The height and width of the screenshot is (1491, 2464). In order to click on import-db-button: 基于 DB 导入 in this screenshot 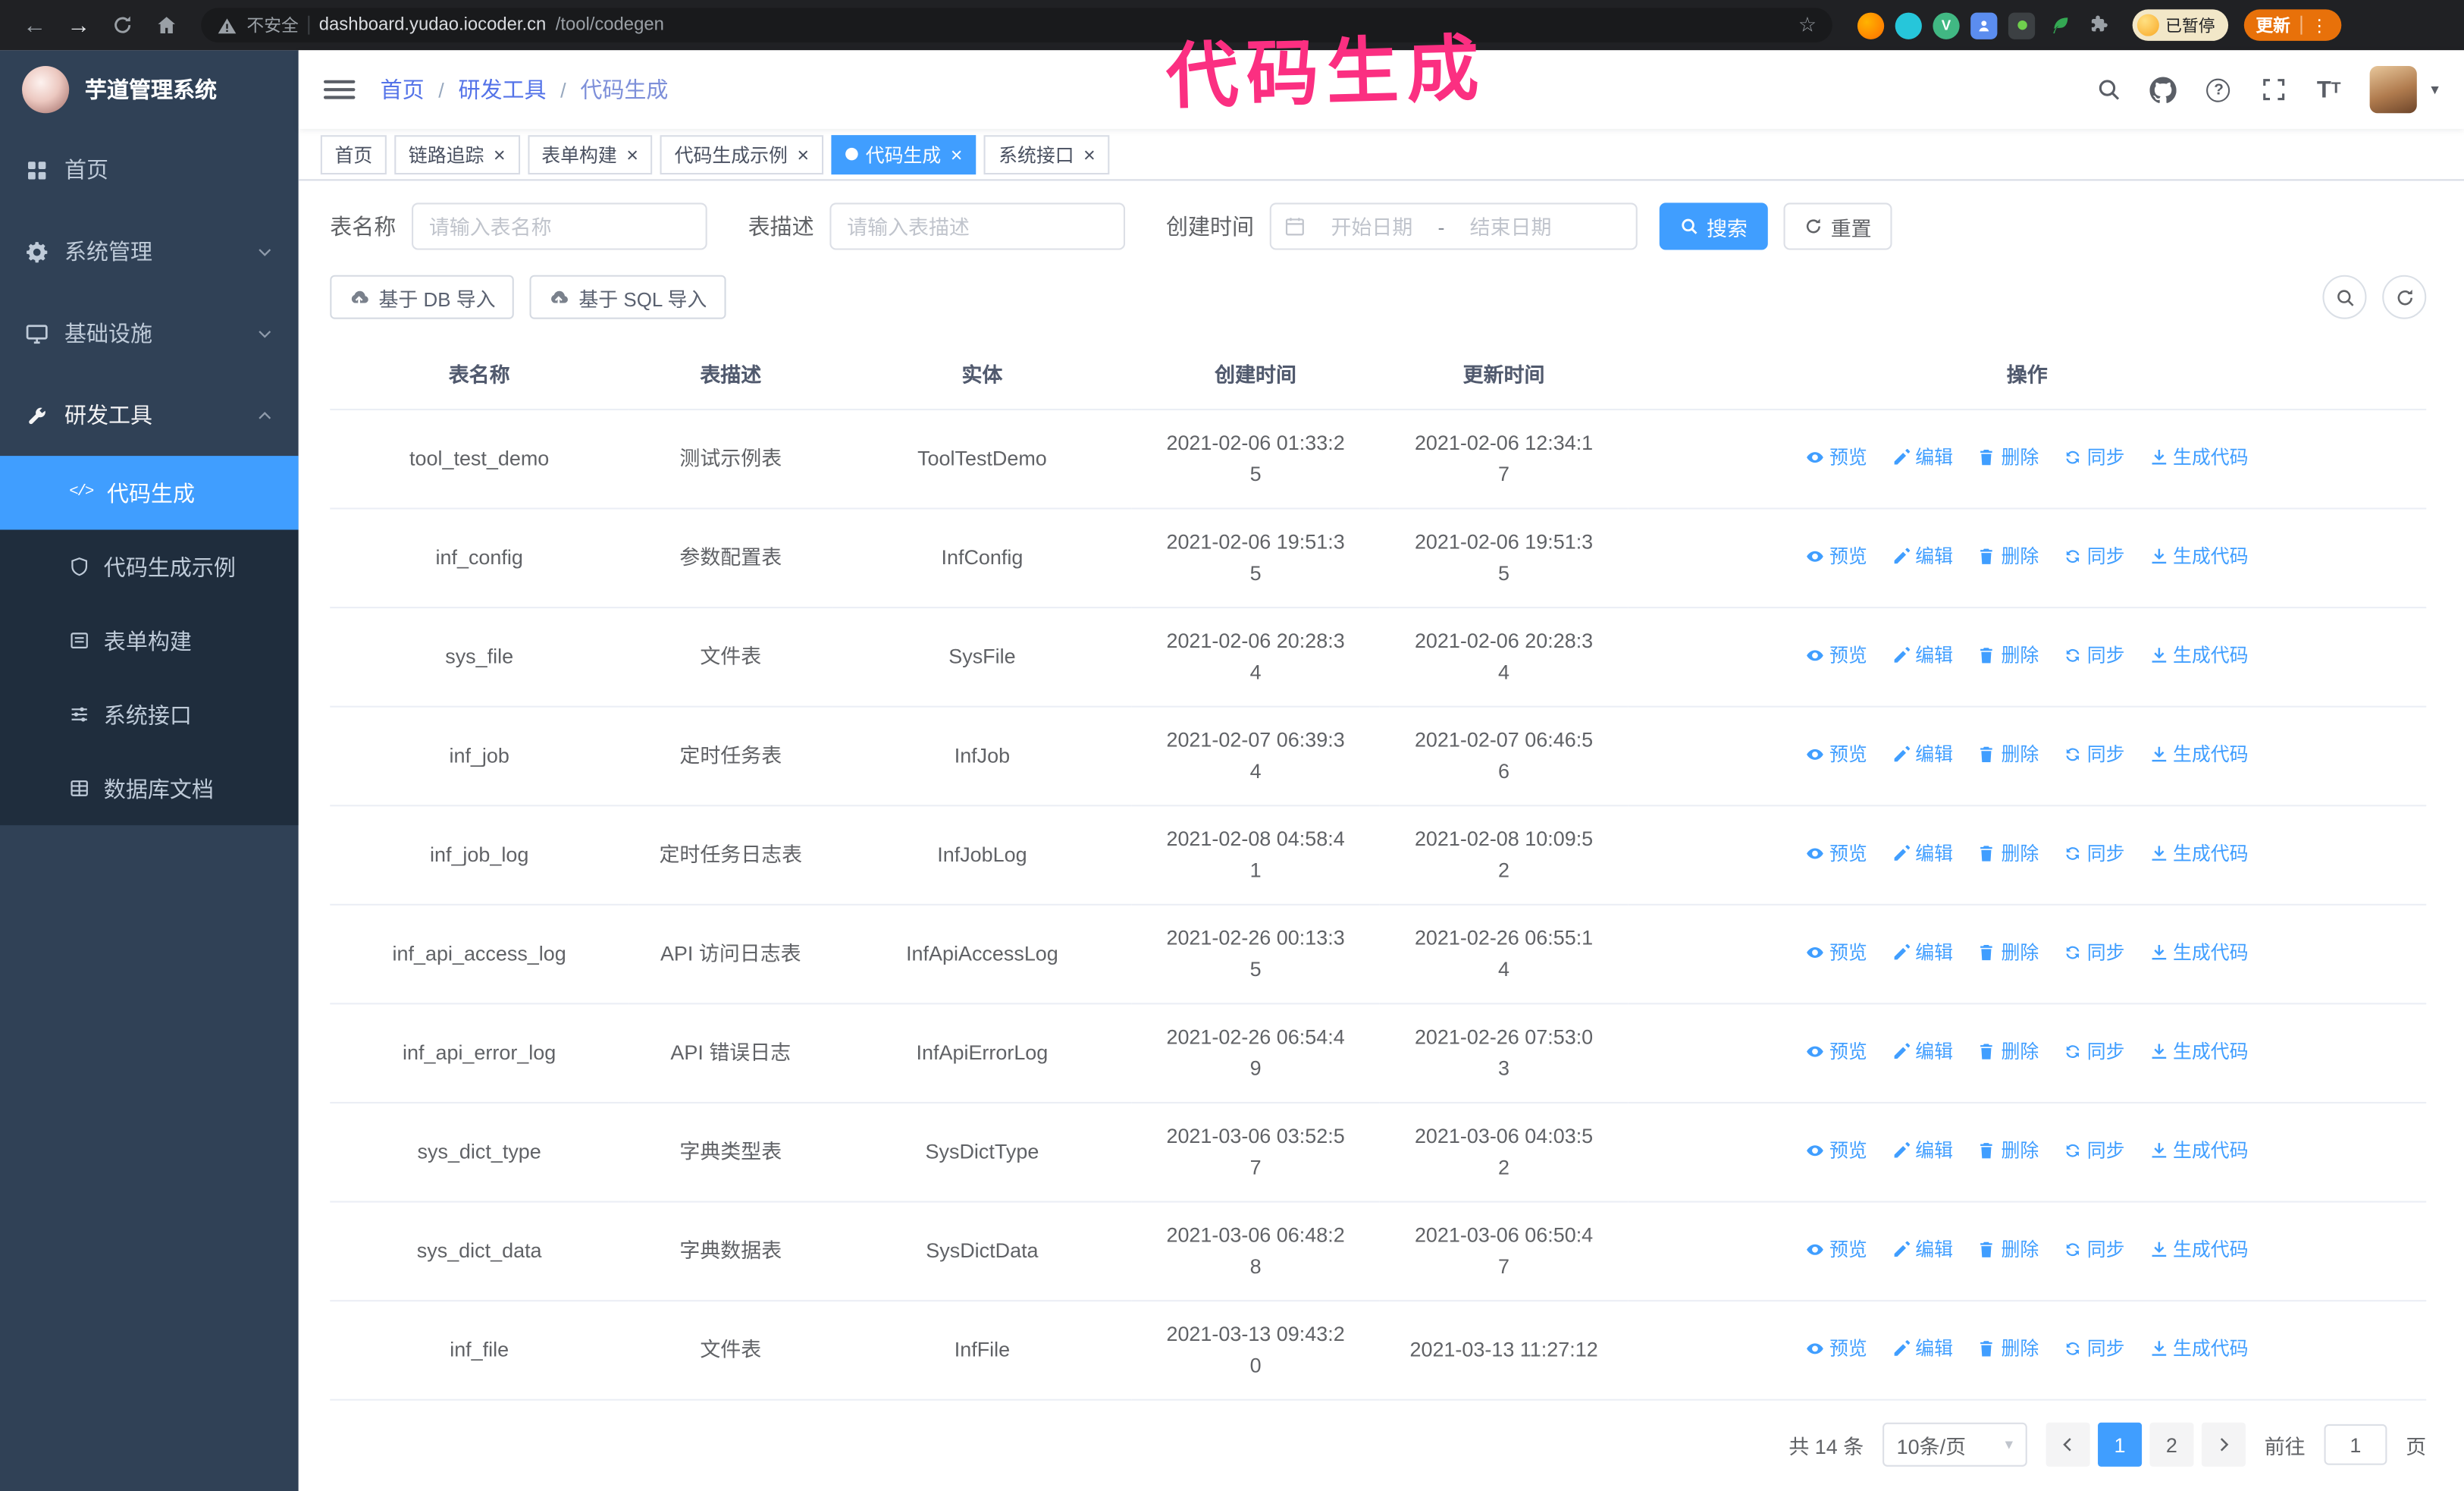, I will do `click(423, 297)`.